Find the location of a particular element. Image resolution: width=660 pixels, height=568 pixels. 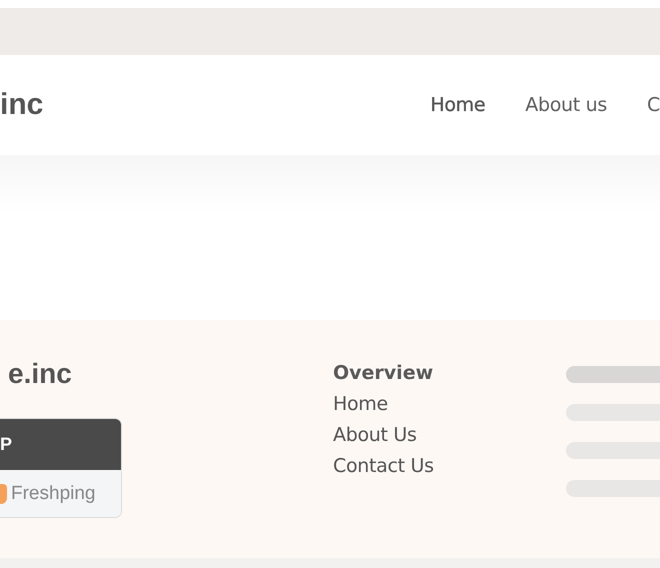

footer-link: About Us is located at coordinates (449, 435).